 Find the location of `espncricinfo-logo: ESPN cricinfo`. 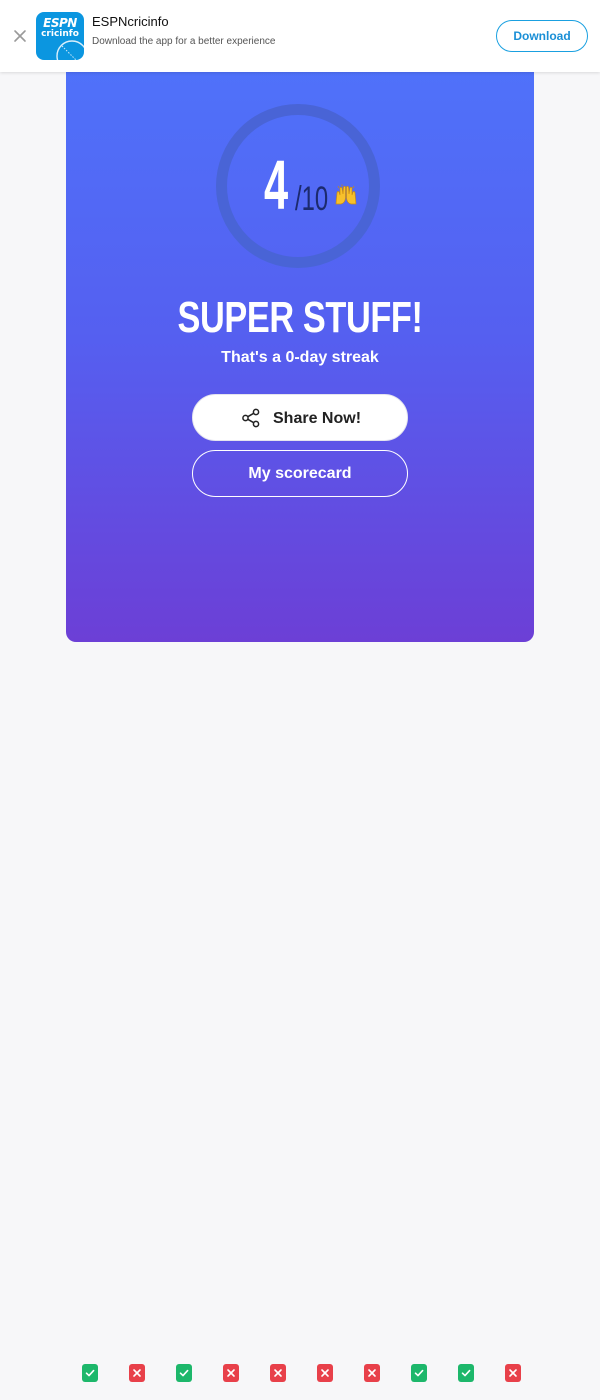

espncricinfo-logo: ESPN cricinfo is located at coordinates (60, 36).